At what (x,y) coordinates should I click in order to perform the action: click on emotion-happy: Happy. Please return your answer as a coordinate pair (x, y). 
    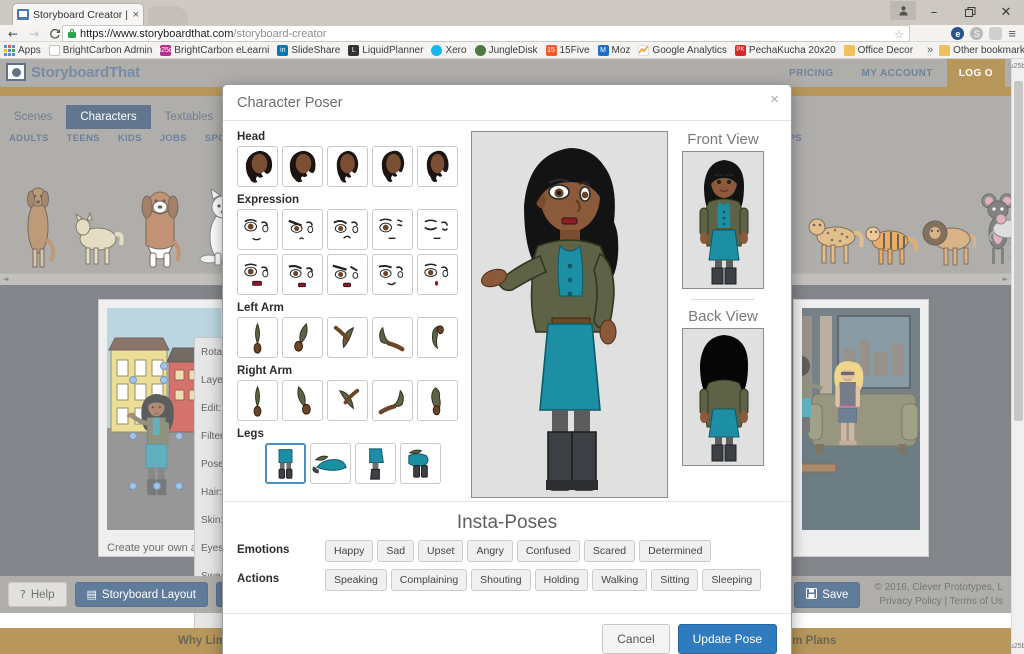
    Looking at the image, I should click on (349, 551).